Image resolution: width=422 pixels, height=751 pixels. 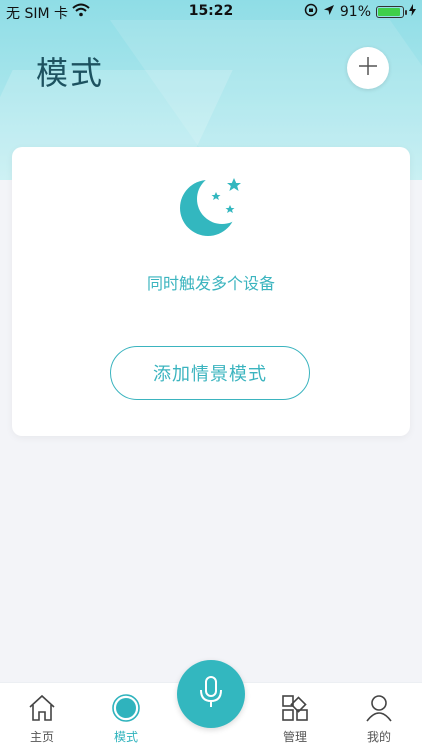 I want to click on charging-icon, so click(x=412, y=12).